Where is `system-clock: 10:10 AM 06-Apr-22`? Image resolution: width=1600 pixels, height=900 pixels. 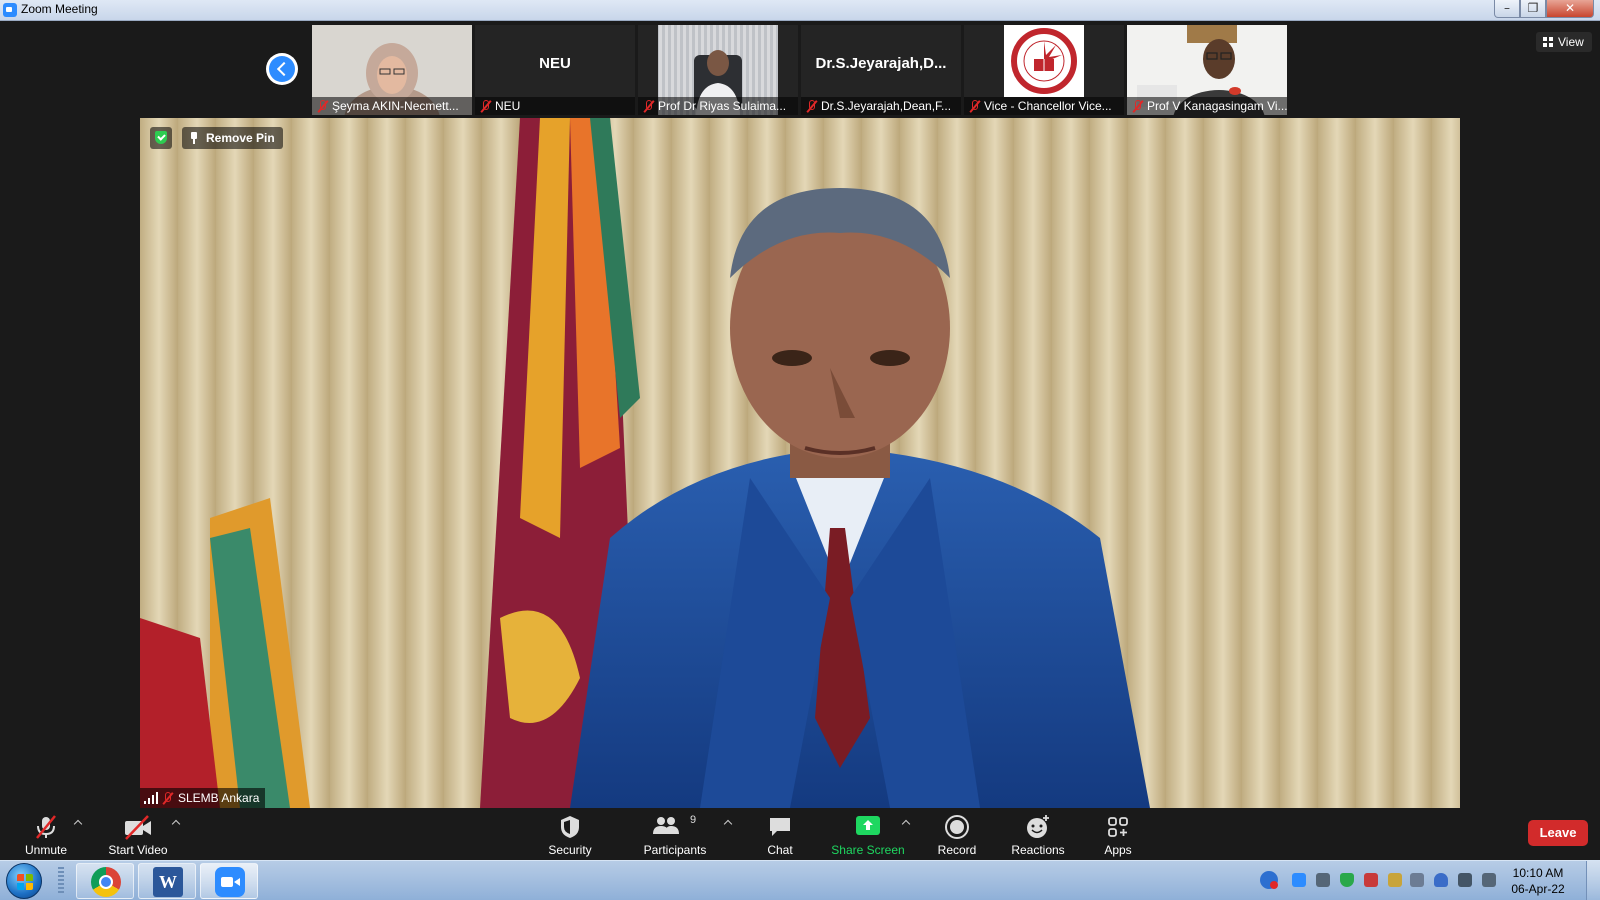
system-clock: 10:10 AM 06-Apr-22 is located at coordinates (1538, 881).